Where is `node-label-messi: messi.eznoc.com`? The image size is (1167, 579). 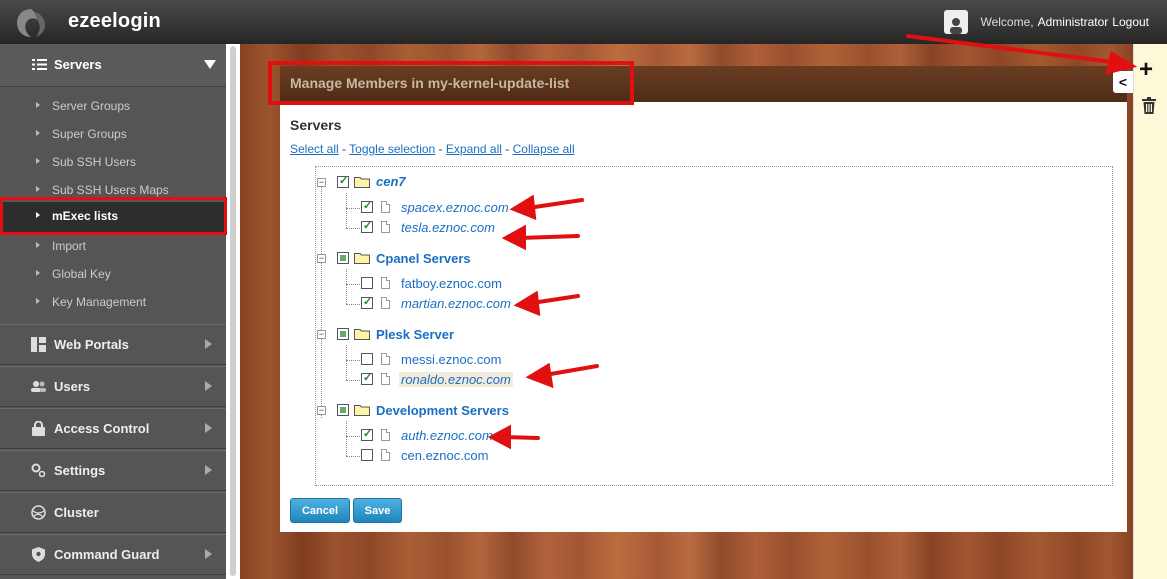
node-label-messi: messi.eznoc.com is located at coordinates (451, 359).